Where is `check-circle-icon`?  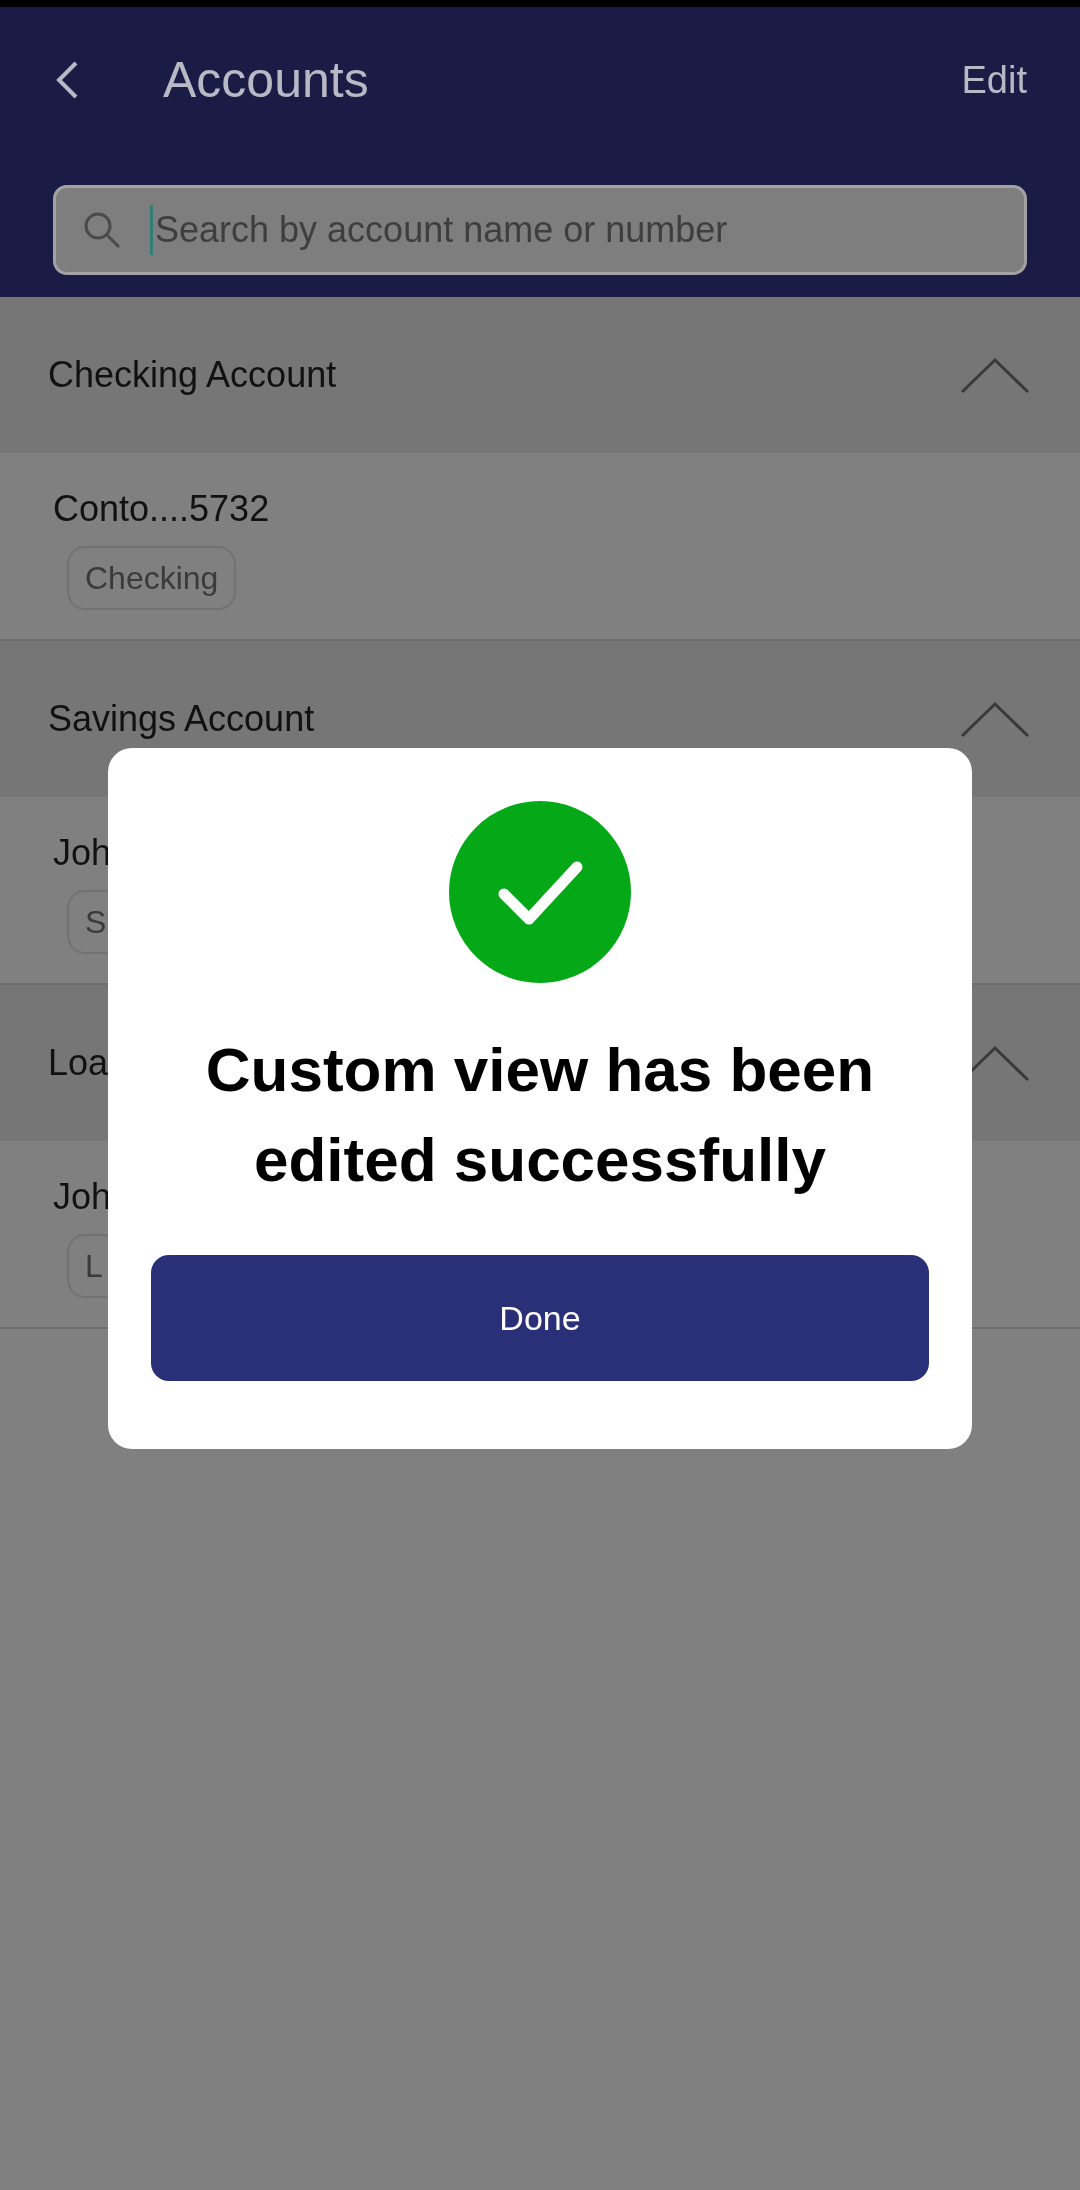 check-circle-icon is located at coordinates (540, 892).